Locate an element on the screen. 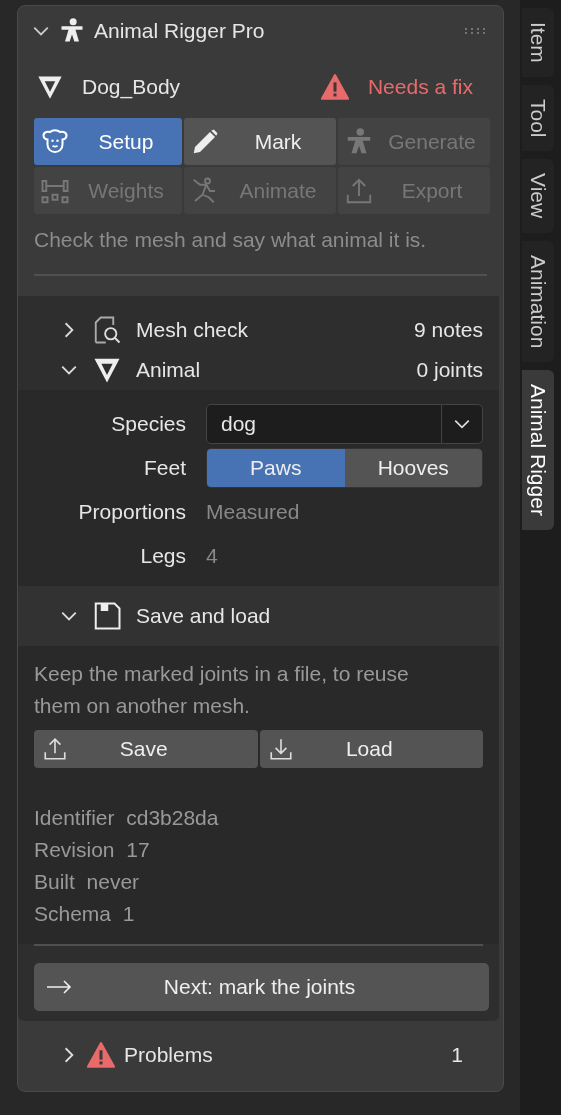 The width and height of the screenshot is (561, 1115). sidebar-tab: View is located at coordinates (538, 196).